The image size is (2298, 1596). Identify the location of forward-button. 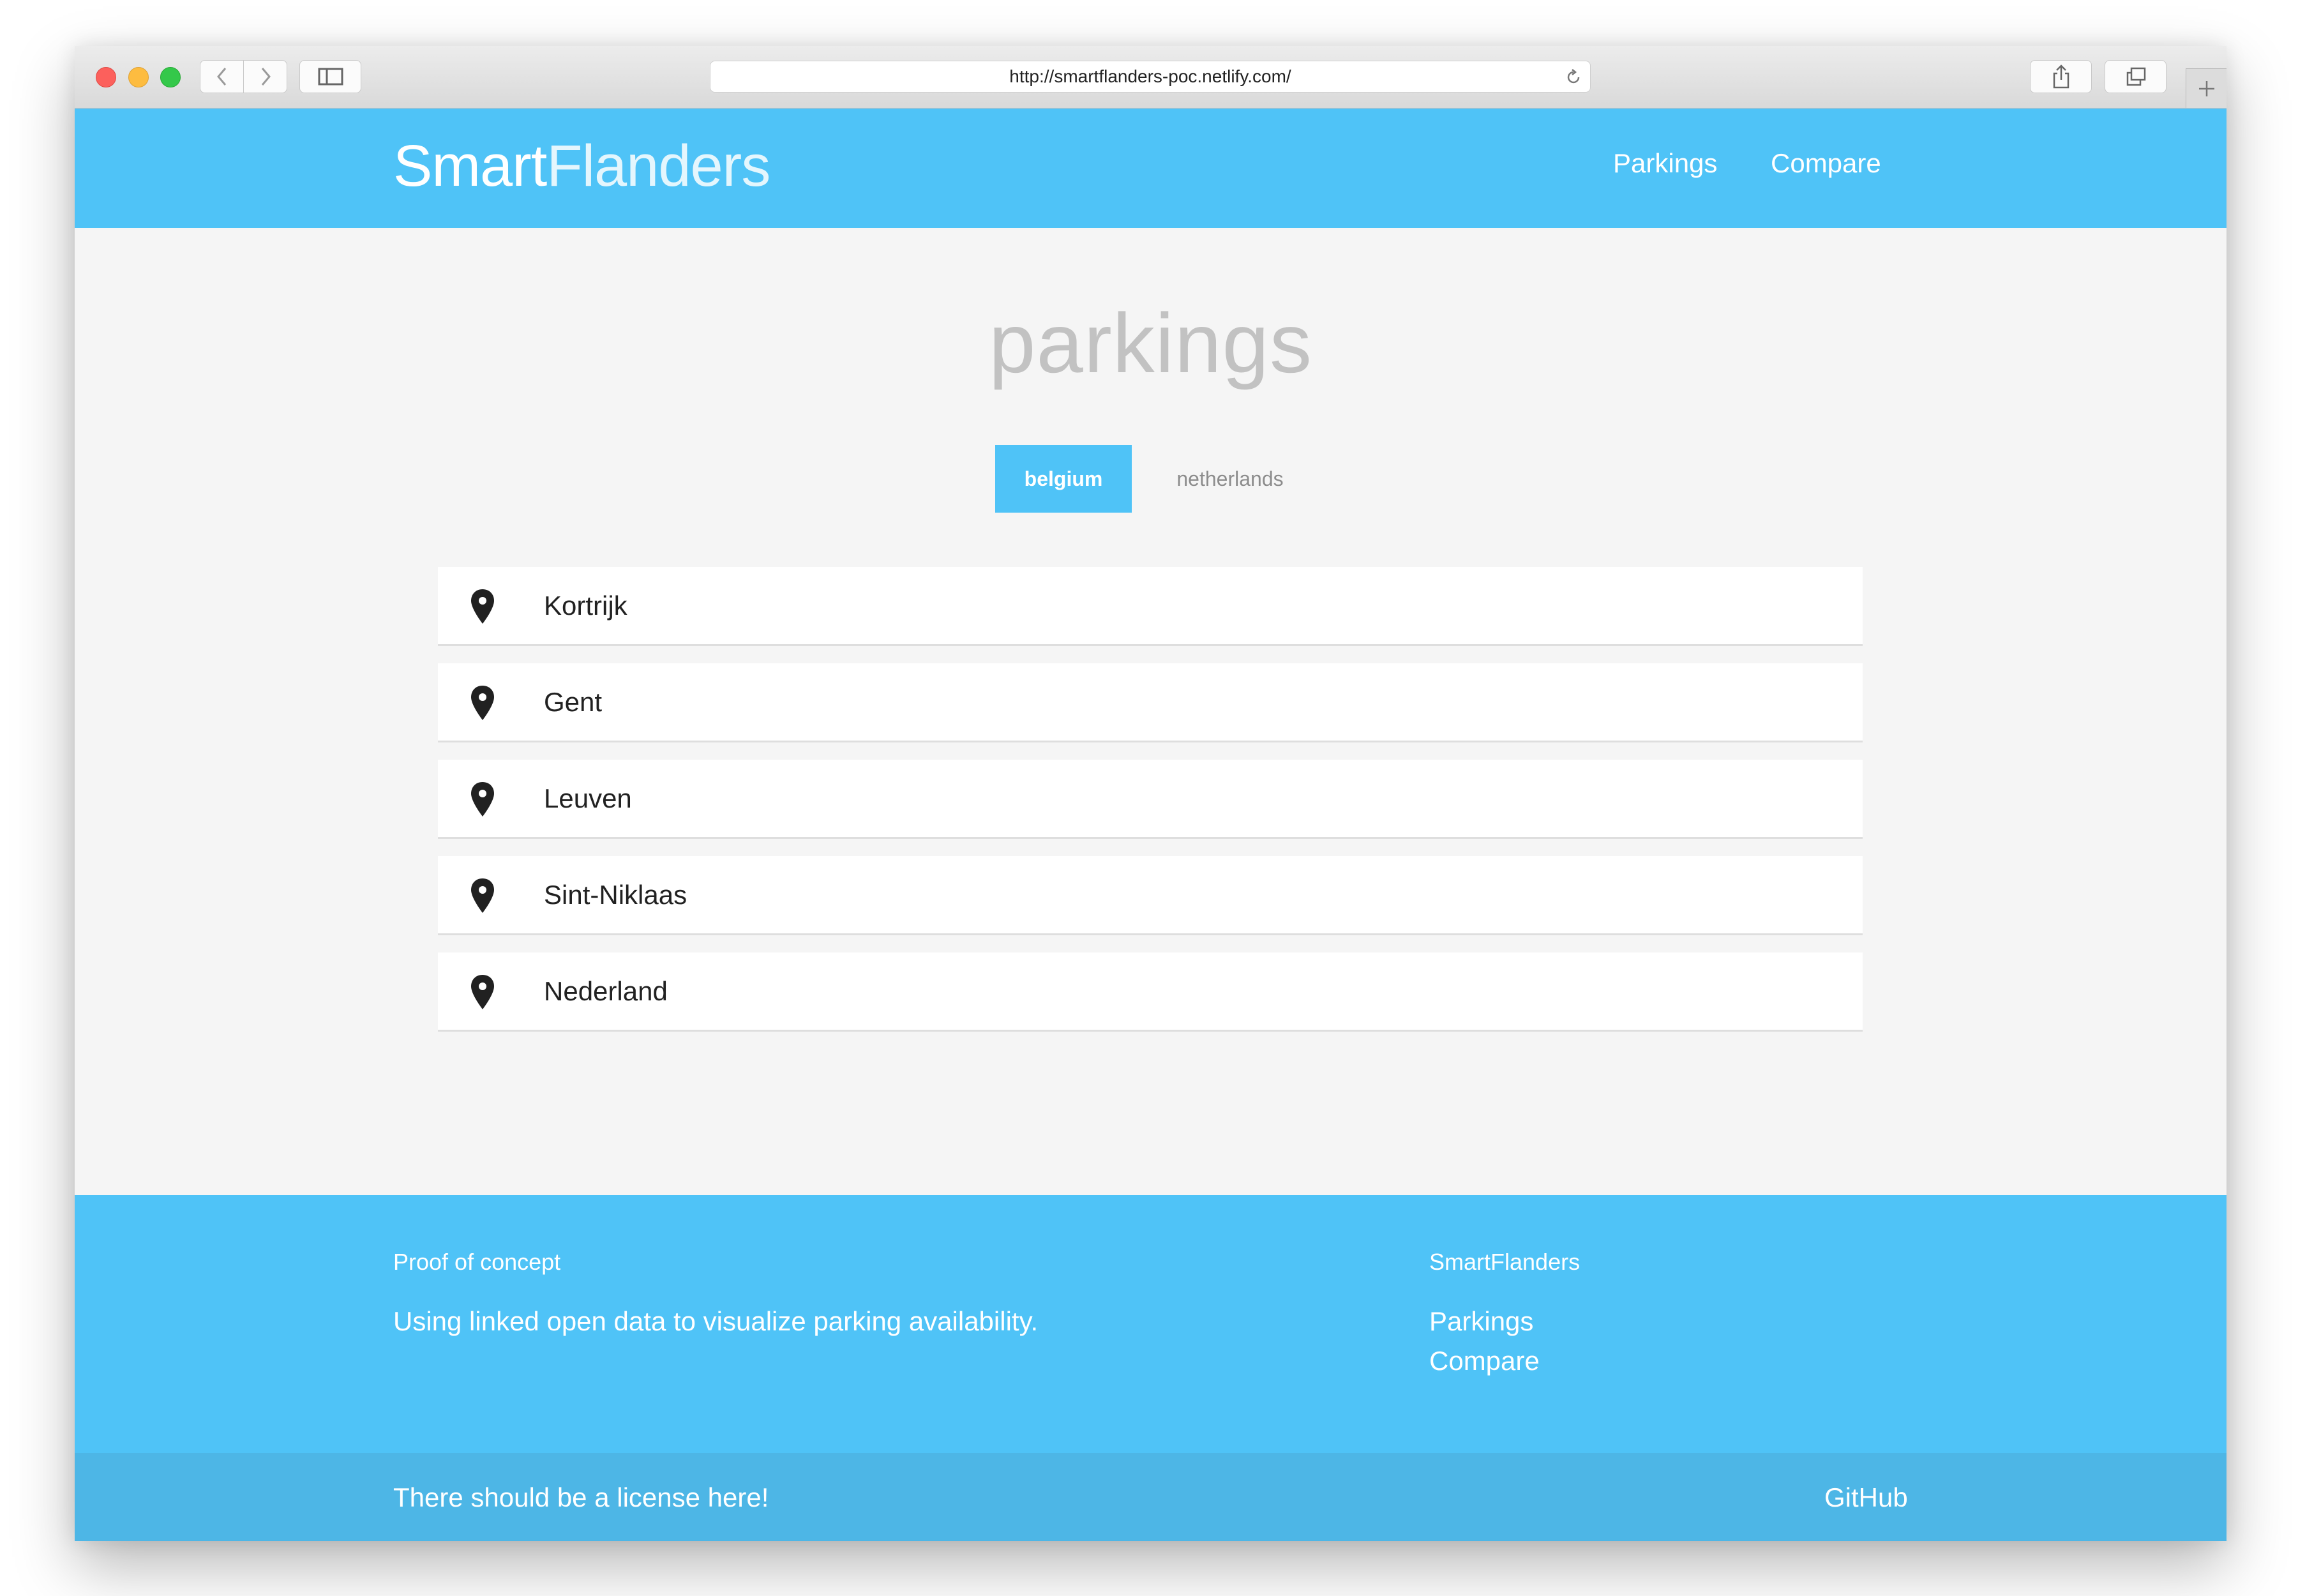
(265, 76).